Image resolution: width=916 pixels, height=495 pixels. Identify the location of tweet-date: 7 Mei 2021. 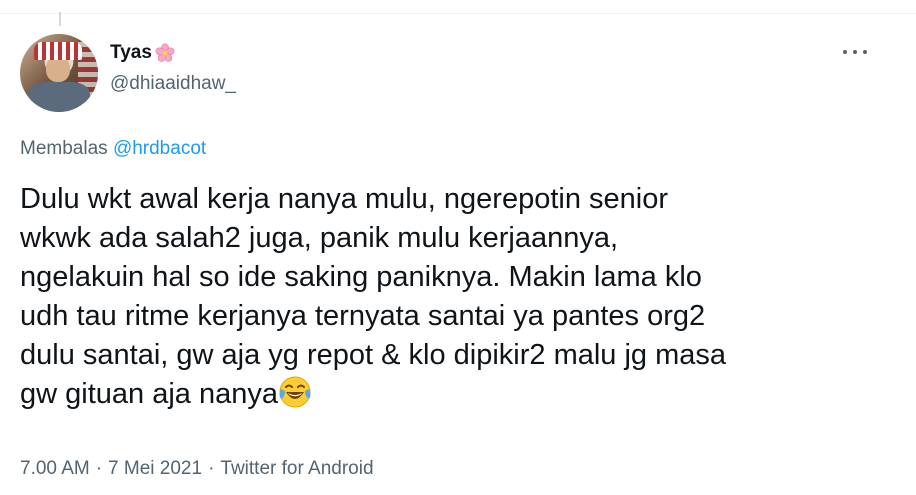
(155, 469).